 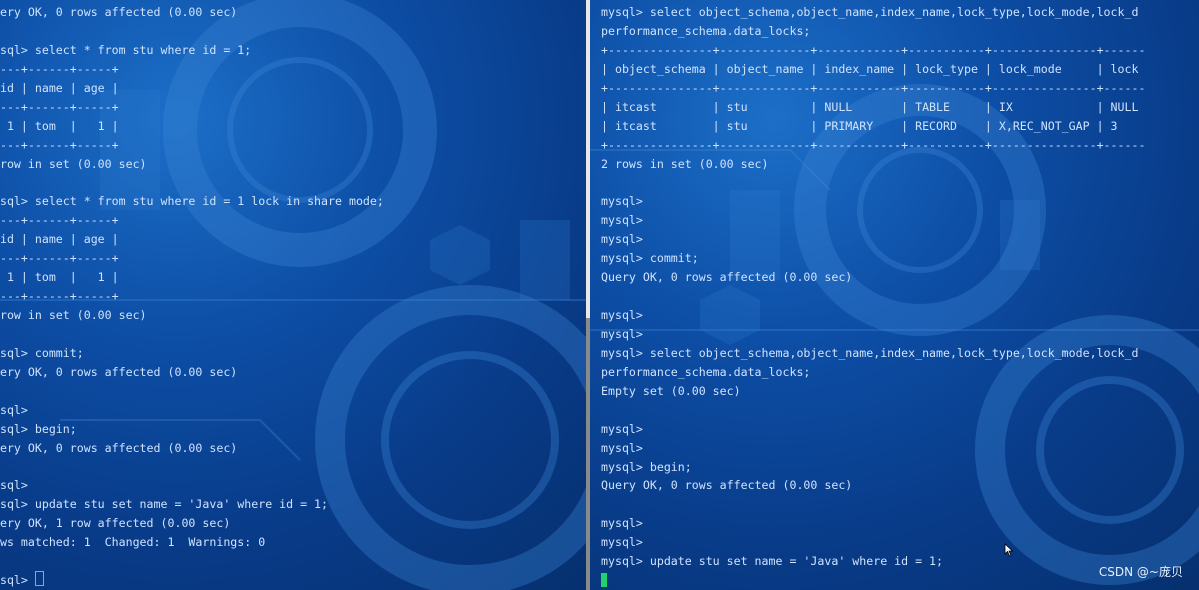 I want to click on watermark: CSDN @~庞贝, so click(x=1140, y=572).